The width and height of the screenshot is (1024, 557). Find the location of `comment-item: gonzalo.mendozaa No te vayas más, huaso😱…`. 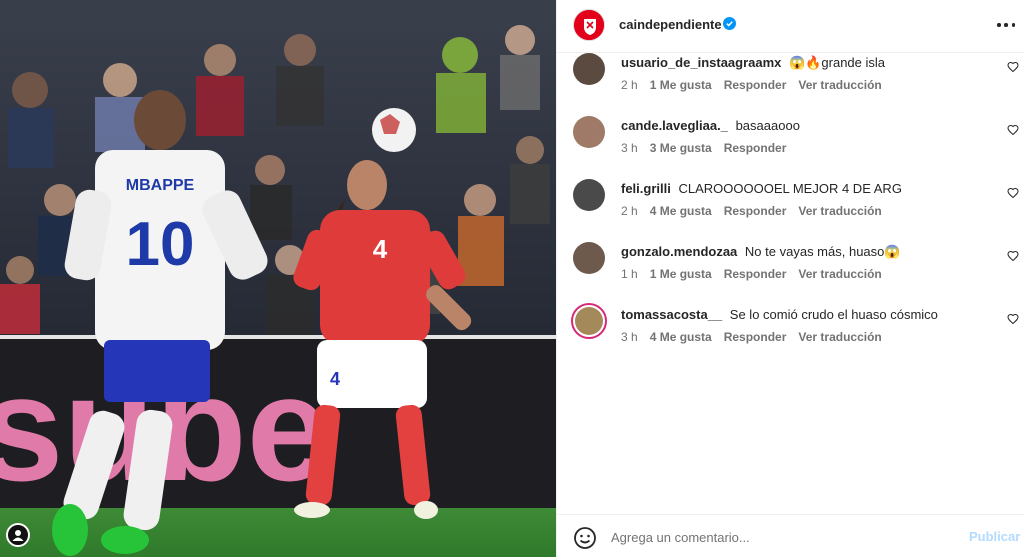

comment-item: gonzalo.mendozaa No te vayas más, huaso😱… is located at coordinates (790, 272).